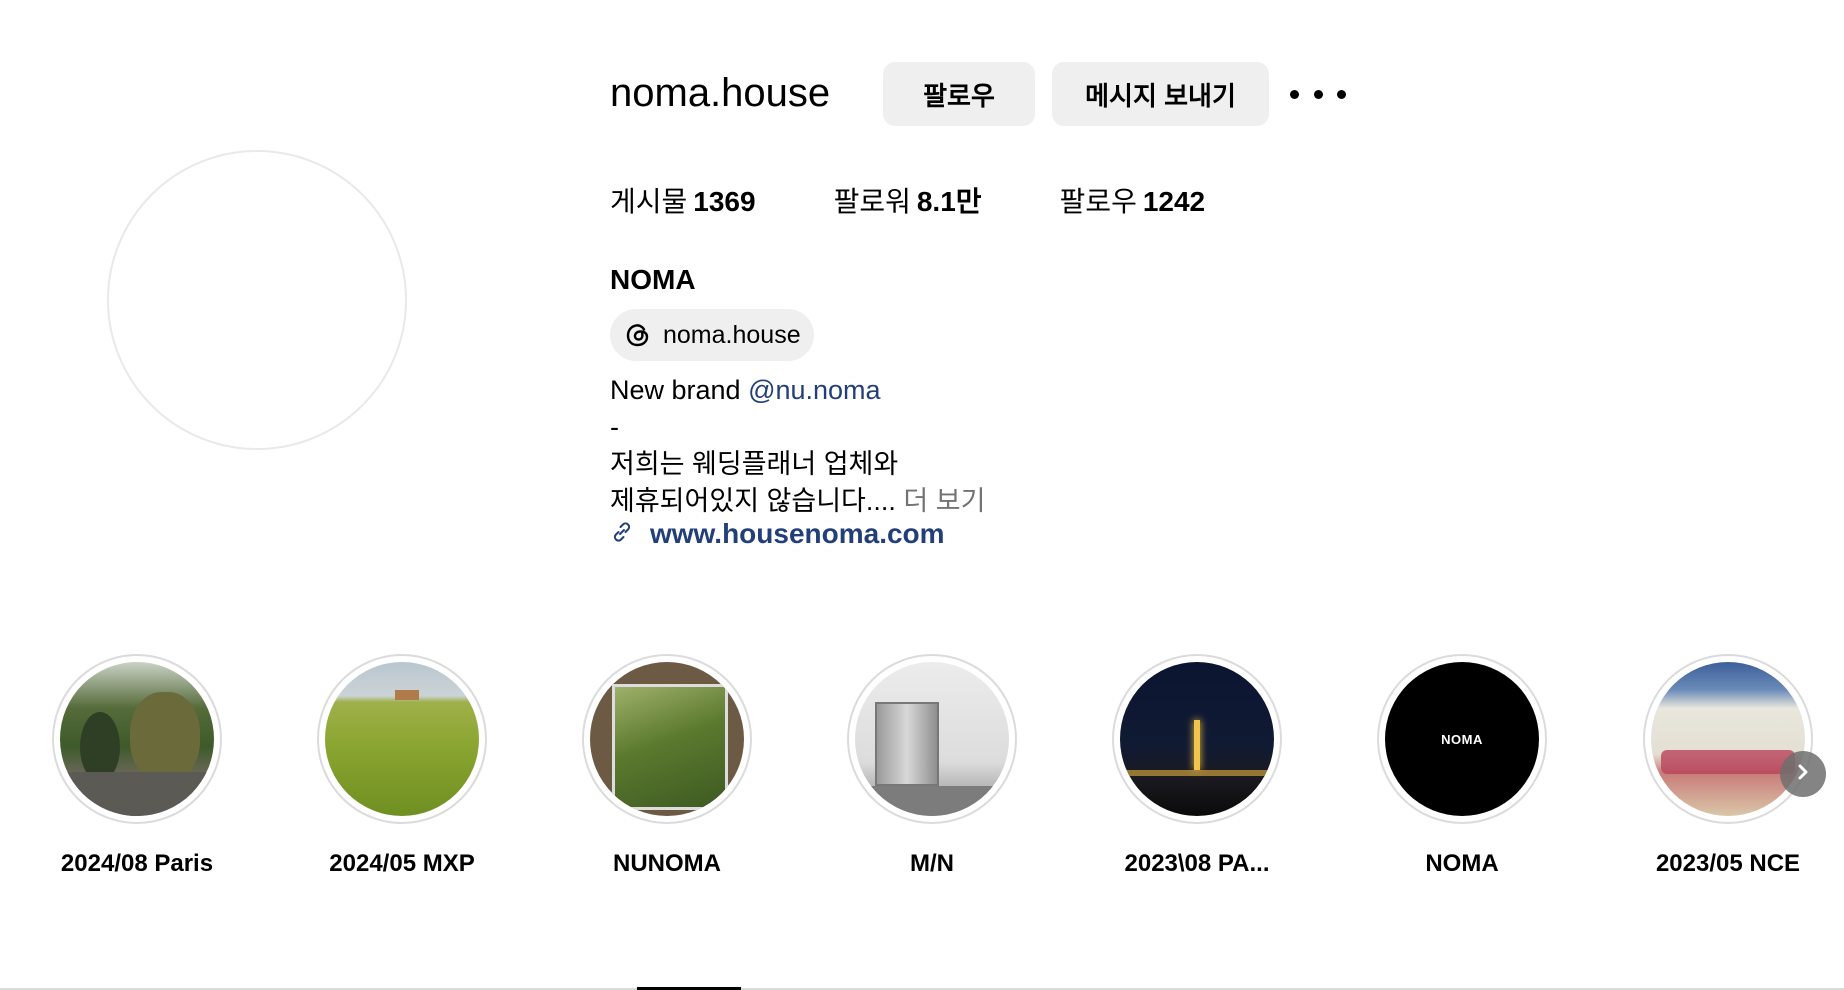 This screenshot has height=990, width=1844. Describe the element at coordinates (720, 93) in the screenshot. I see `profile-username: noma.house` at that location.